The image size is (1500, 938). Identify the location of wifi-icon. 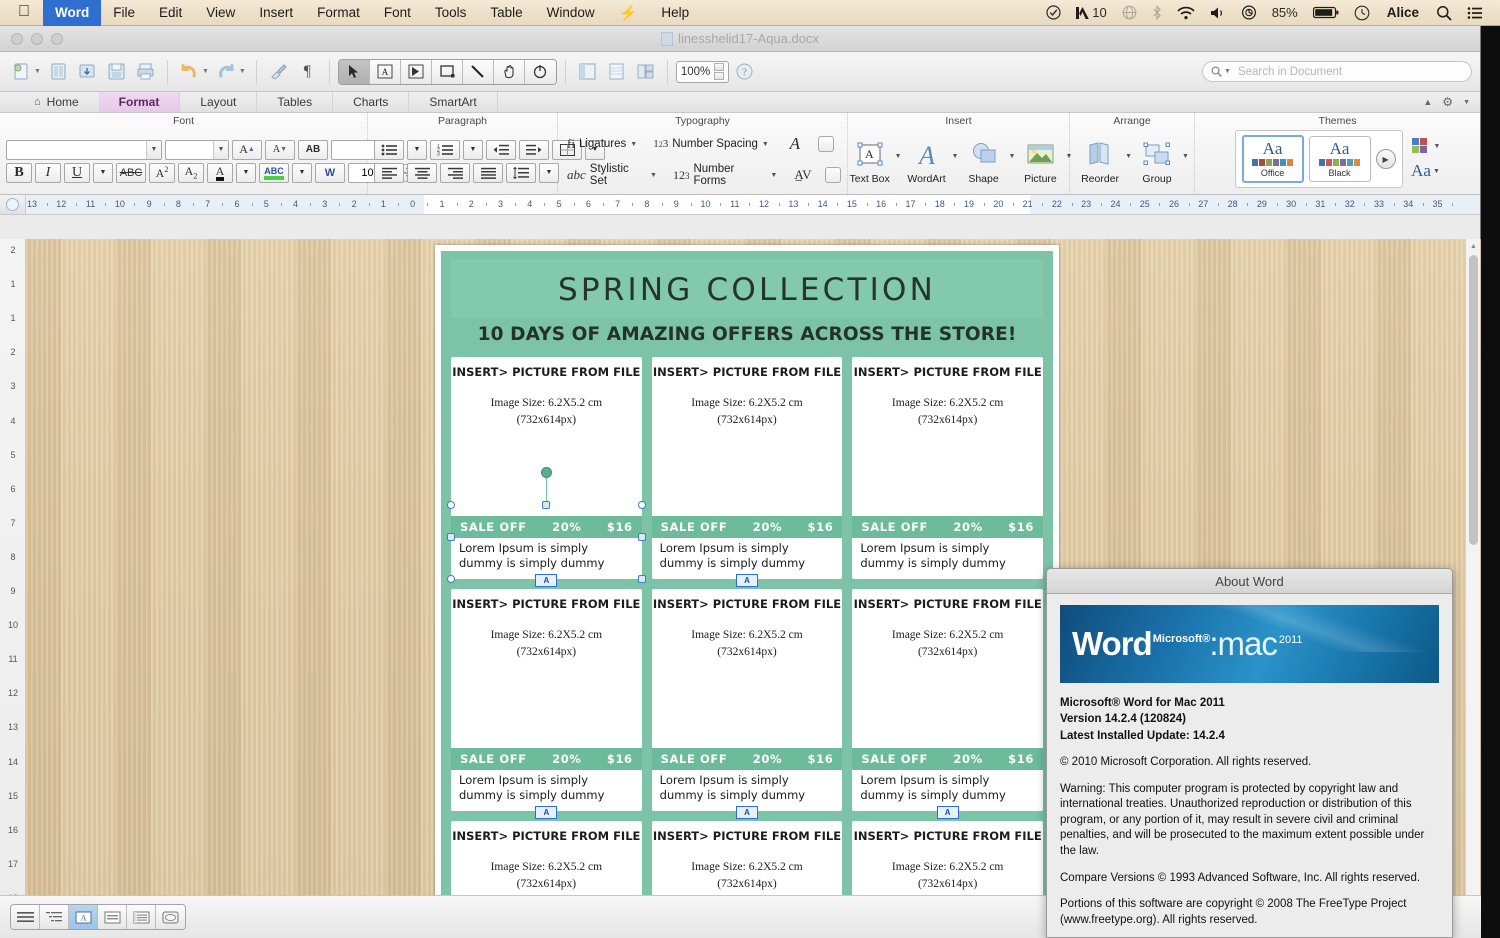
(1186, 13).